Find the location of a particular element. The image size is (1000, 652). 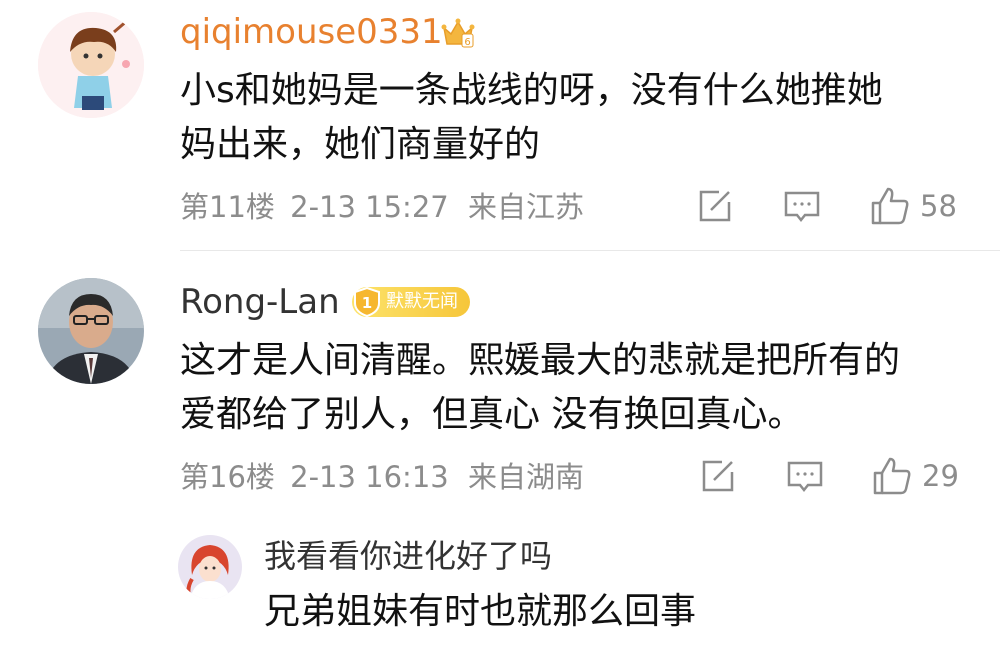

divider is located at coordinates (590, 250).